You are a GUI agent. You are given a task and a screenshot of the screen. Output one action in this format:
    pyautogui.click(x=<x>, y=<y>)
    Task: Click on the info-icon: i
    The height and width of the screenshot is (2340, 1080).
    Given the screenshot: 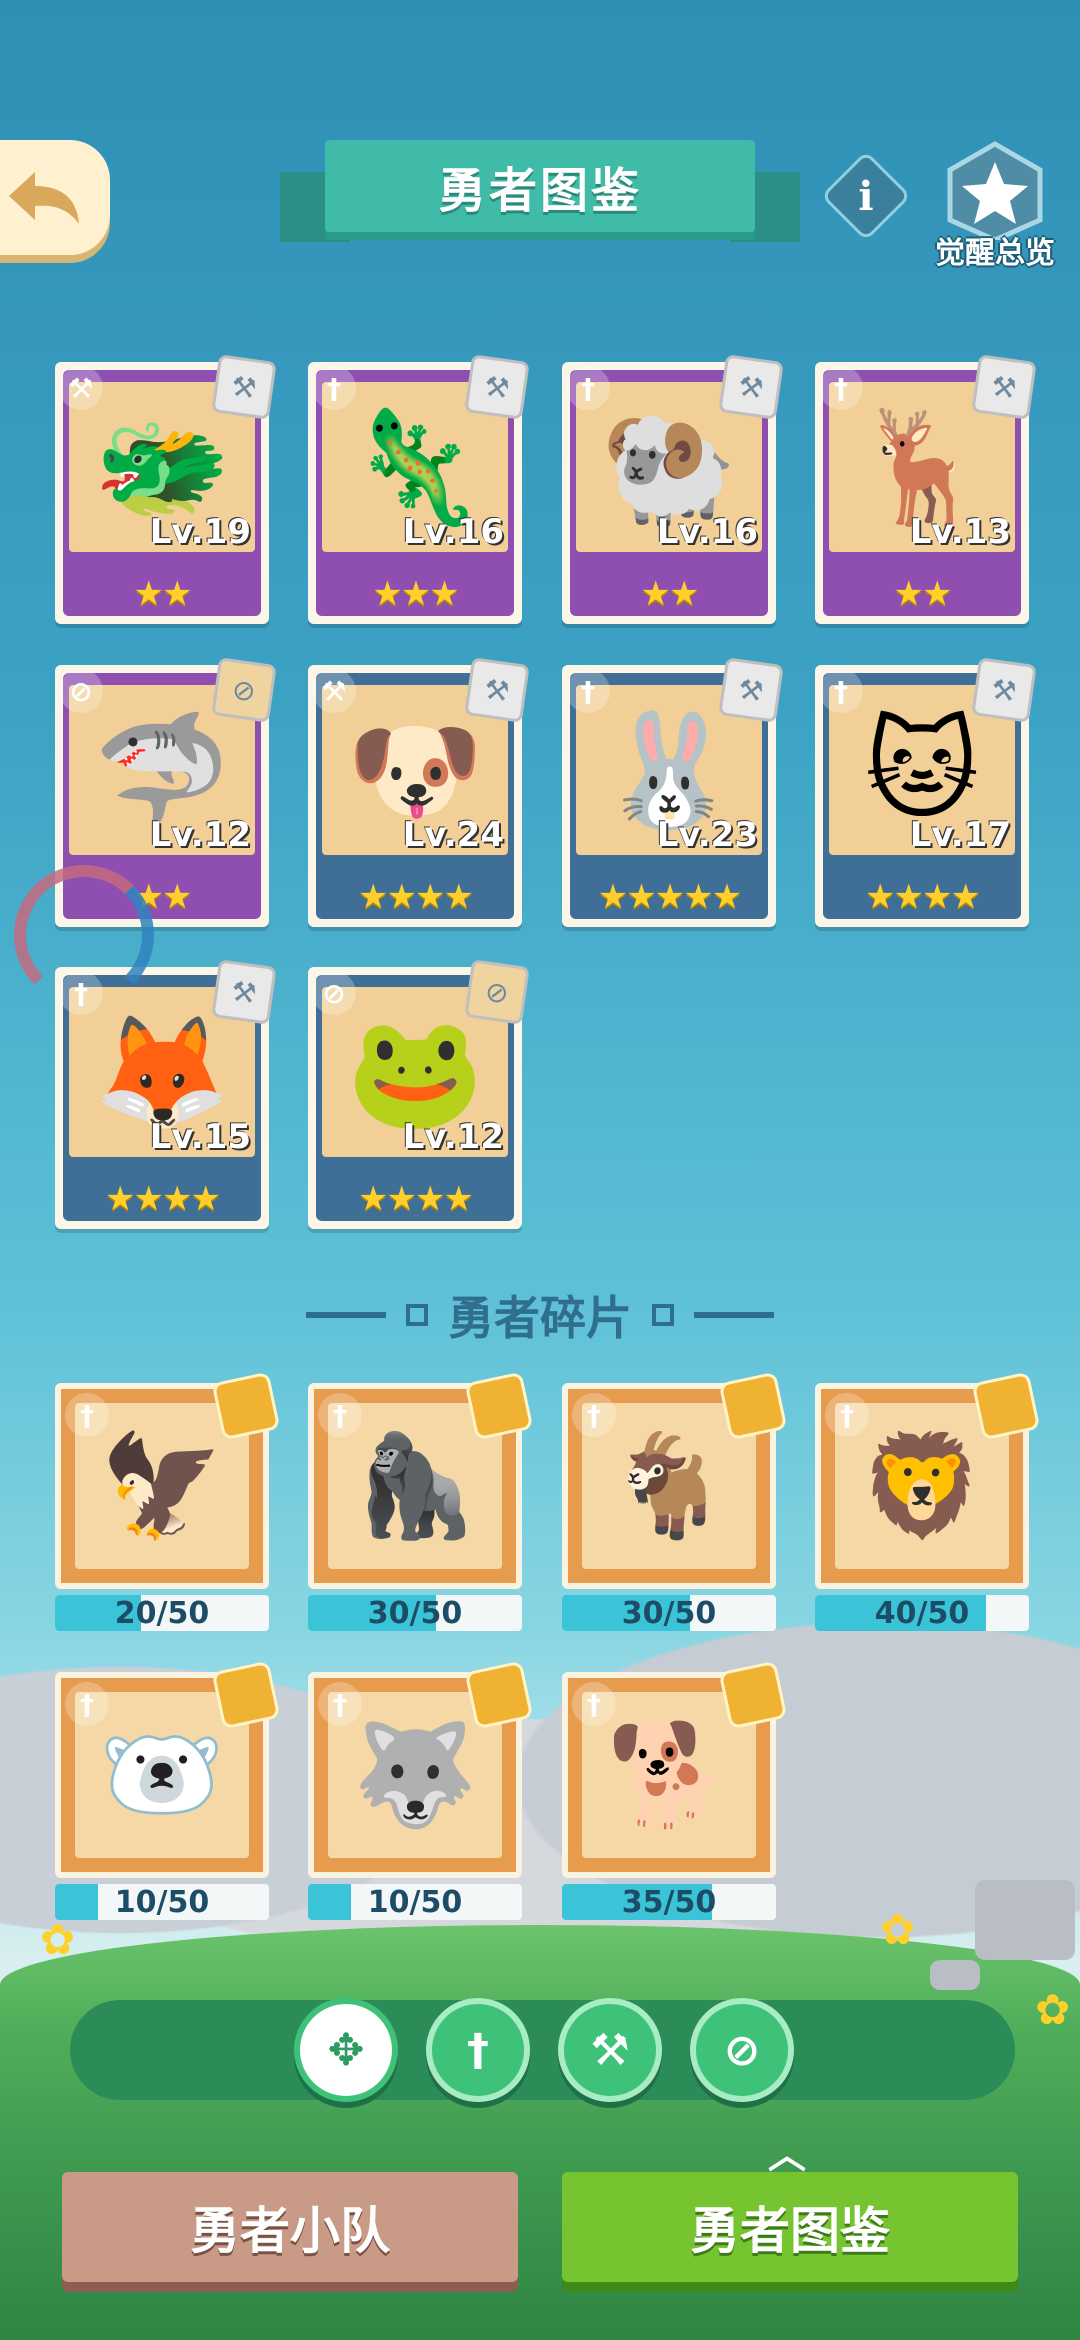 What is the action you would take?
    pyautogui.click(x=866, y=196)
    